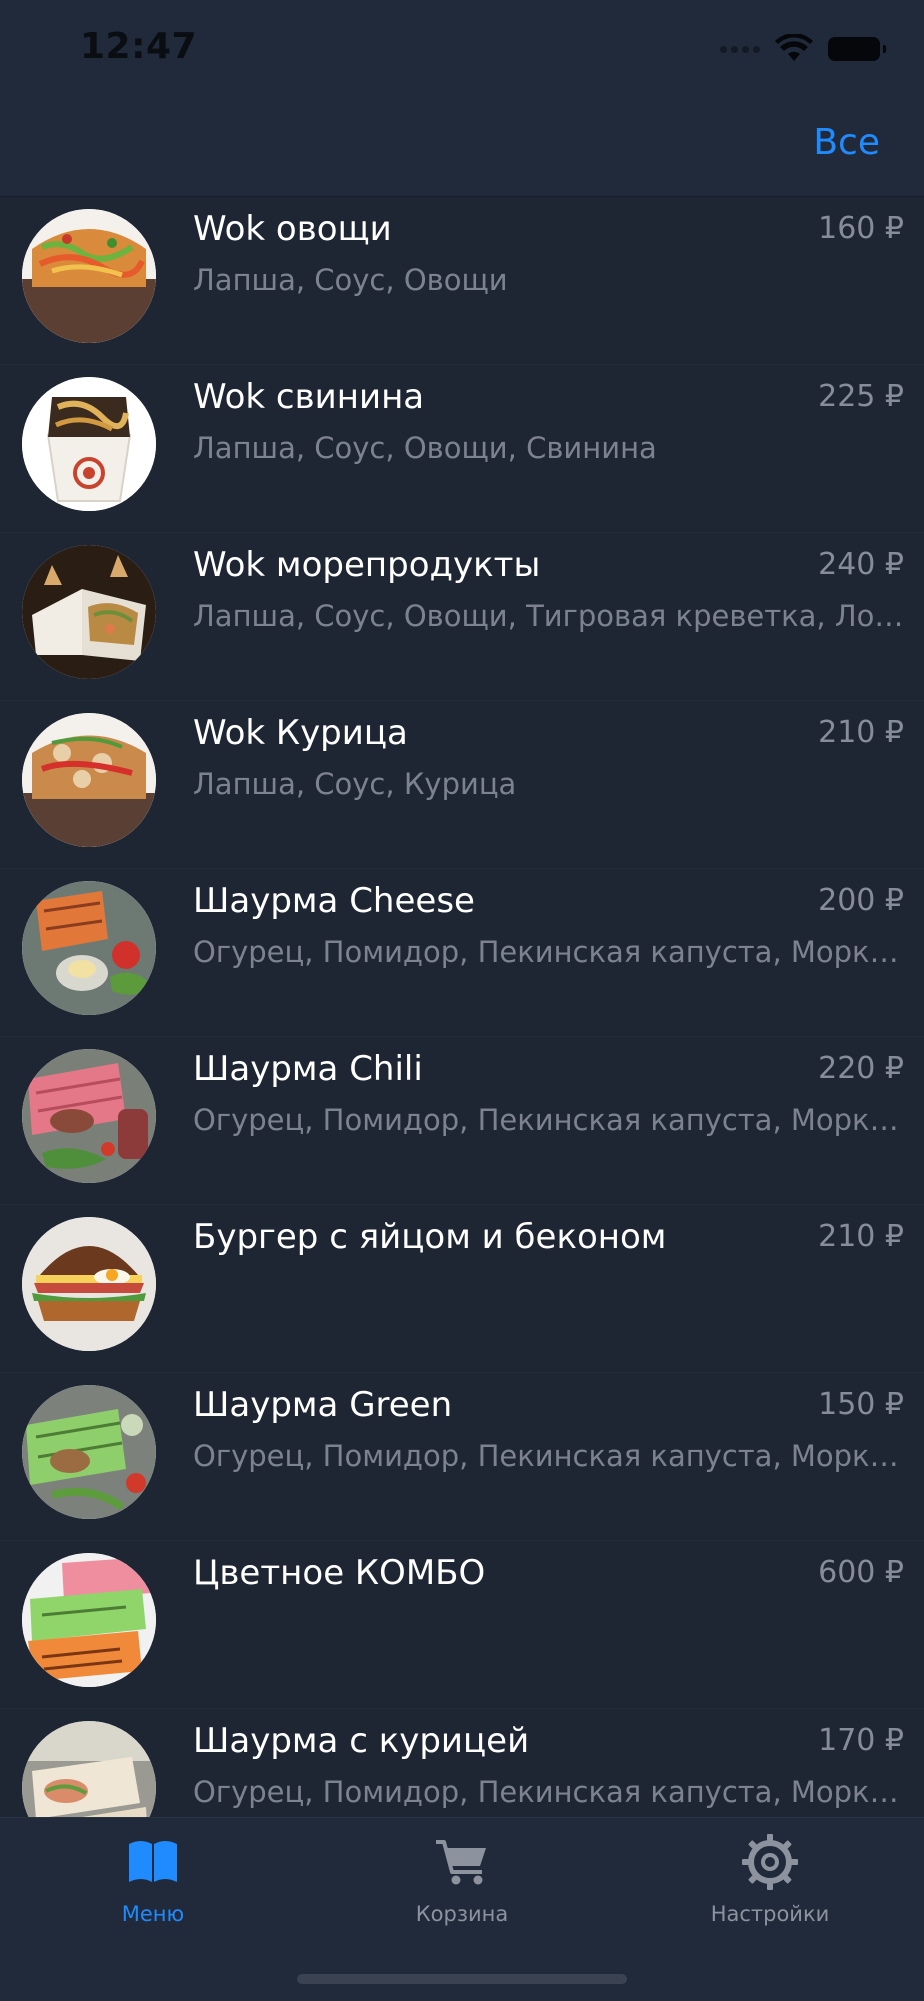 This screenshot has width=924, height=2001. I want to click on dish-price: 600 ₽, so click(861, 1572).